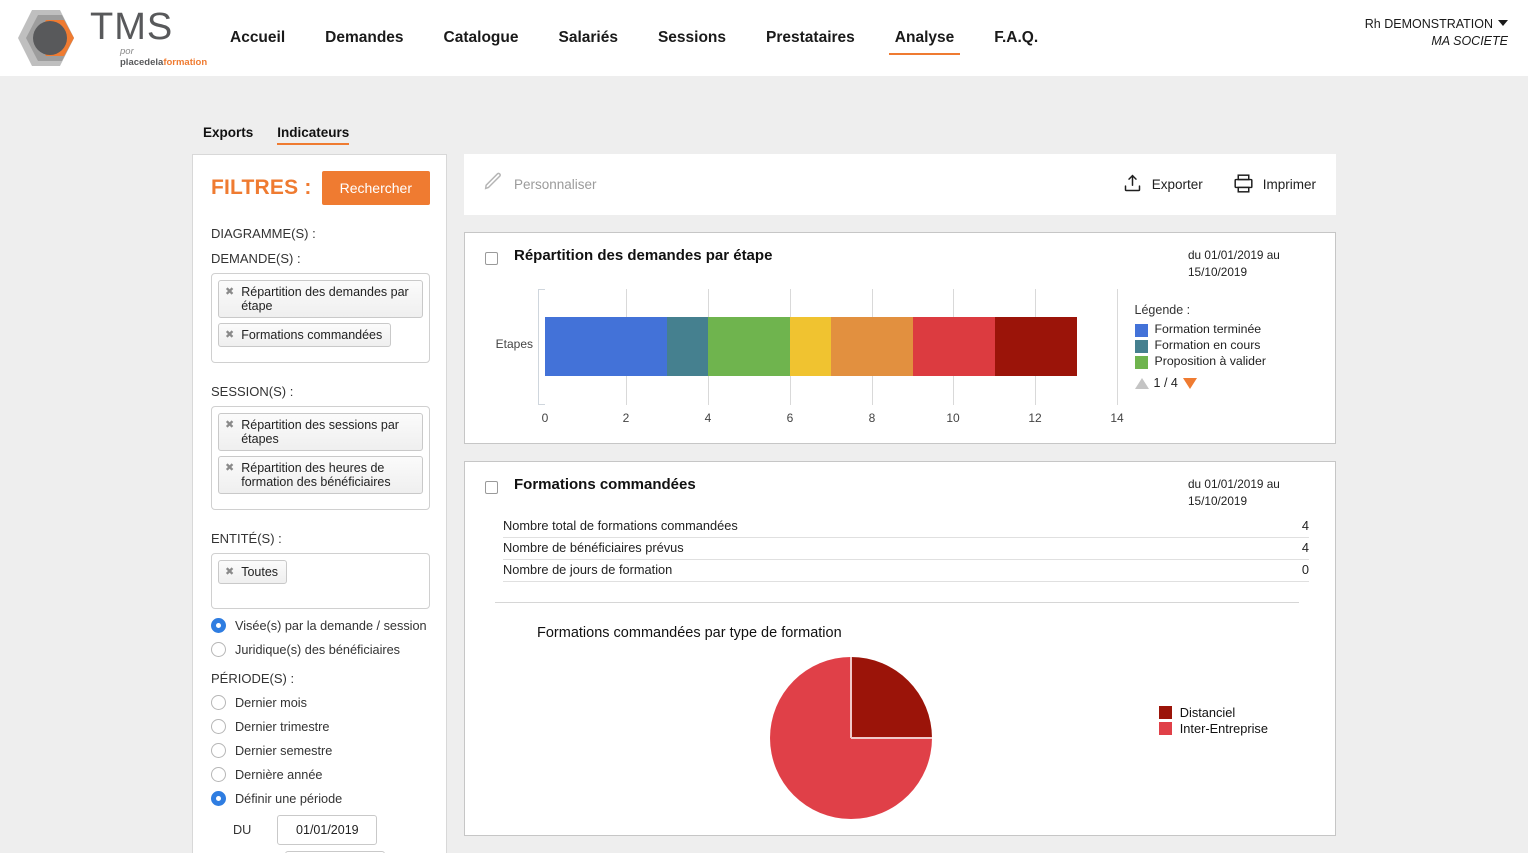 The height and width of the screenshot is (853, 1528). What do you see at coordinates (493, 184) in the screenshot?
I see `pencil-icon` at bounding box center [493, 184].